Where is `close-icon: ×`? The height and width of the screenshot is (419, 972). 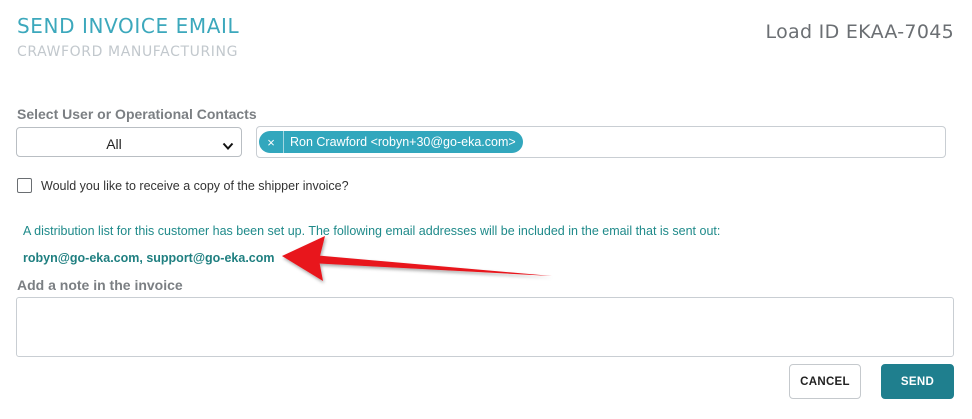 close-icon: × is located at coordinates (271, 142).